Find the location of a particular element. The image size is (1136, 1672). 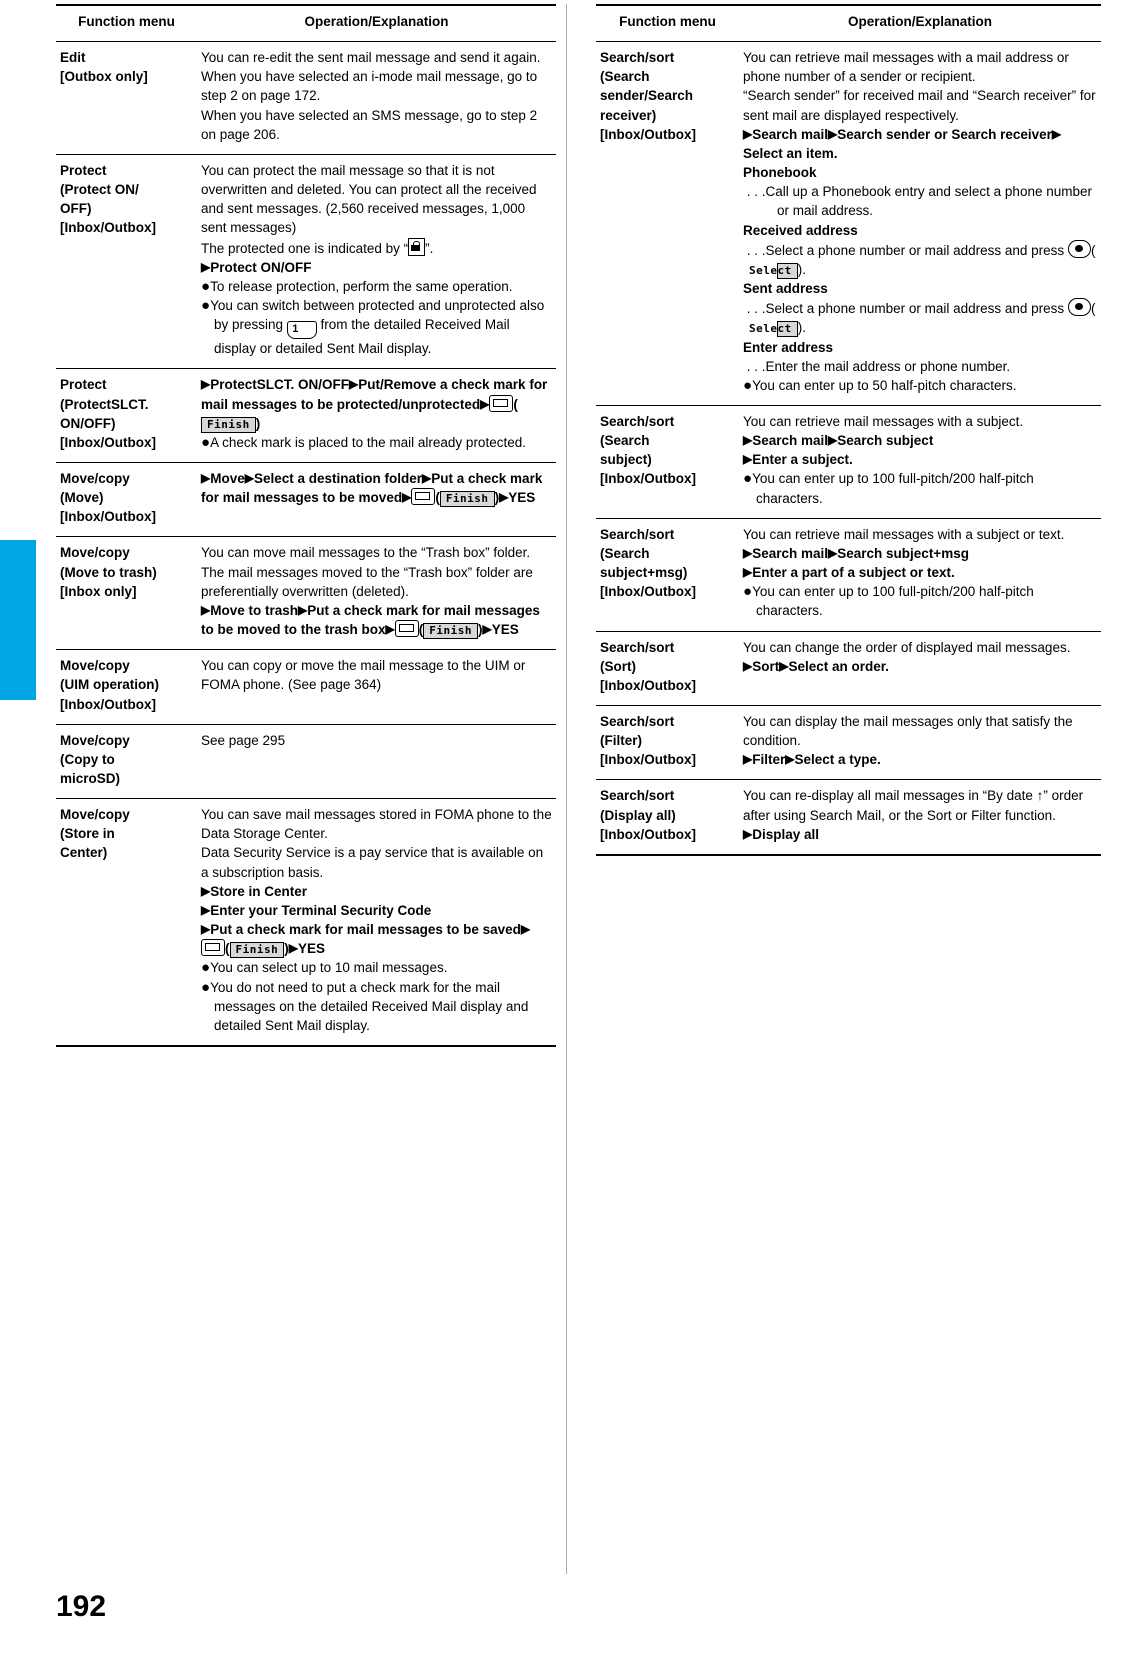

menu-name-3: Center) is located at coordinates (84, 853).